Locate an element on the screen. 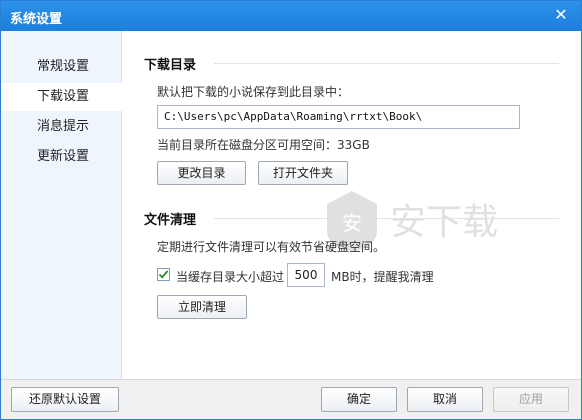  cache-limit-checkbox is located at coordinates (163, 274).